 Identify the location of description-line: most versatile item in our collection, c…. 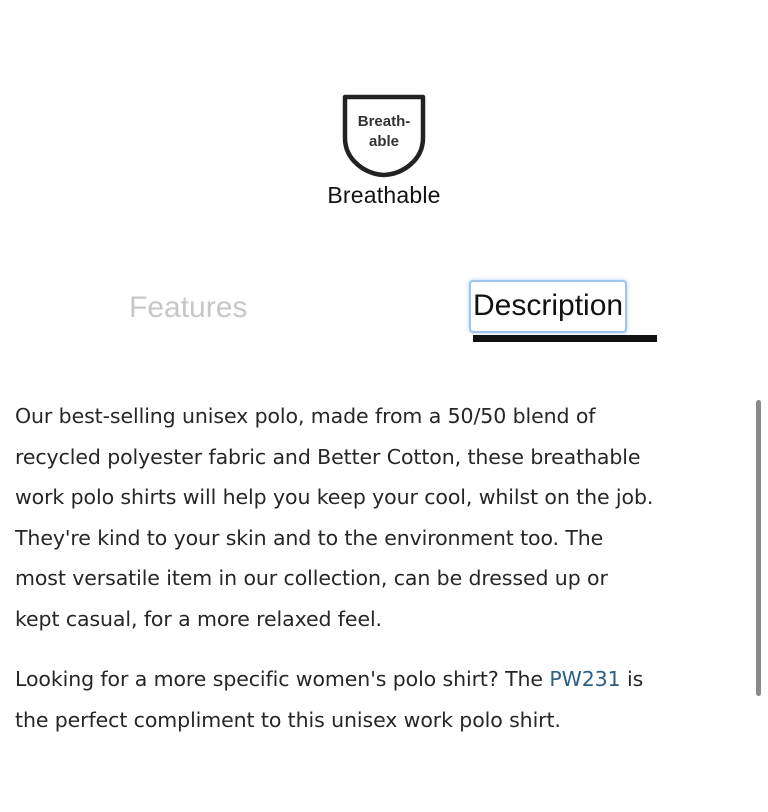
(311, 578).